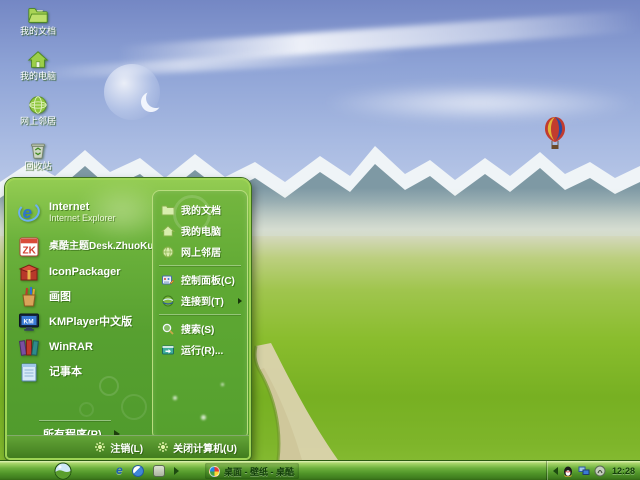  I want to click on start-menu-footer: 注销(L) 关闭计算机(U), so click(128, 446).